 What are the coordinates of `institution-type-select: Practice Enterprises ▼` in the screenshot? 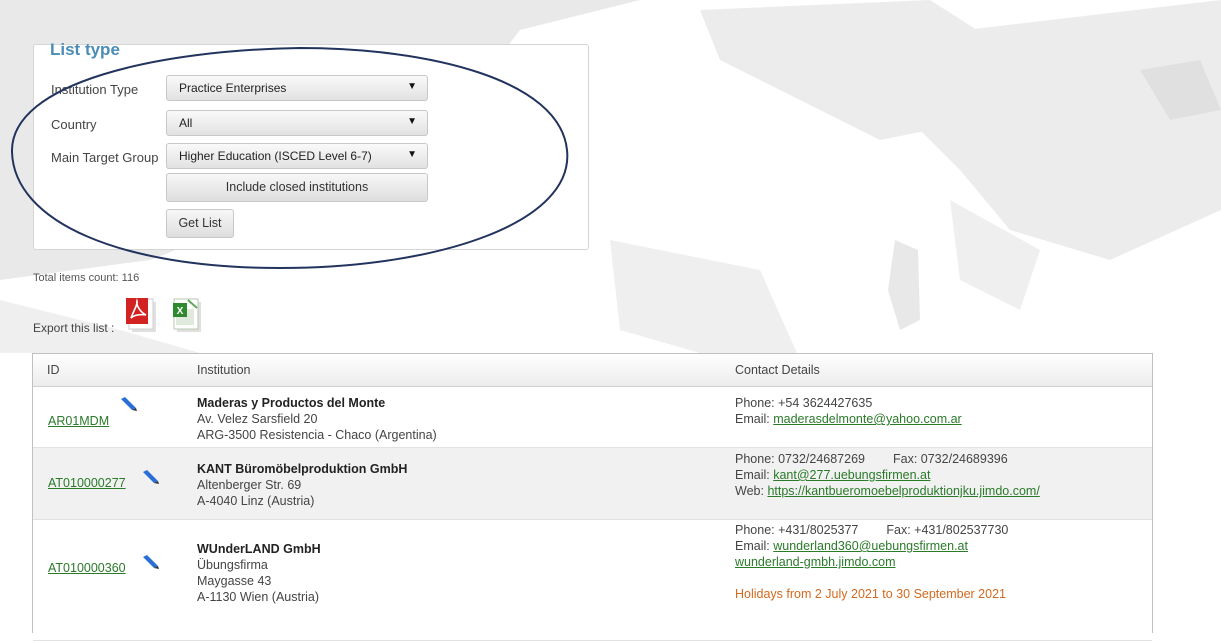 It's located at (297, 88).